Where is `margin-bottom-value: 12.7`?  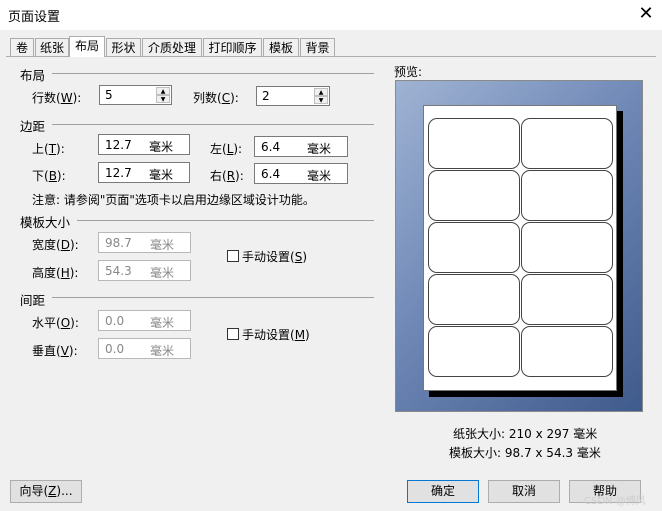 margin-bottom-value: 12.7 is located at coordinates (118, 173).